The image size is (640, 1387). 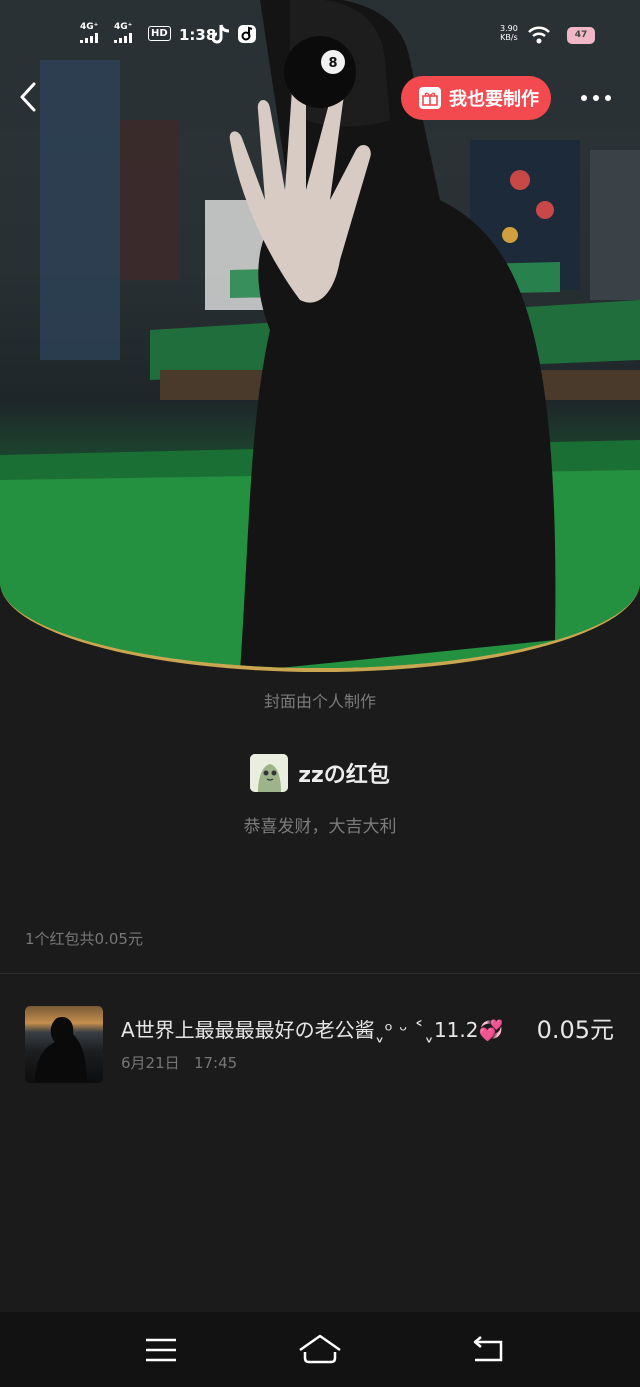 I want to click on home-button, so click(x=320, y=1350).